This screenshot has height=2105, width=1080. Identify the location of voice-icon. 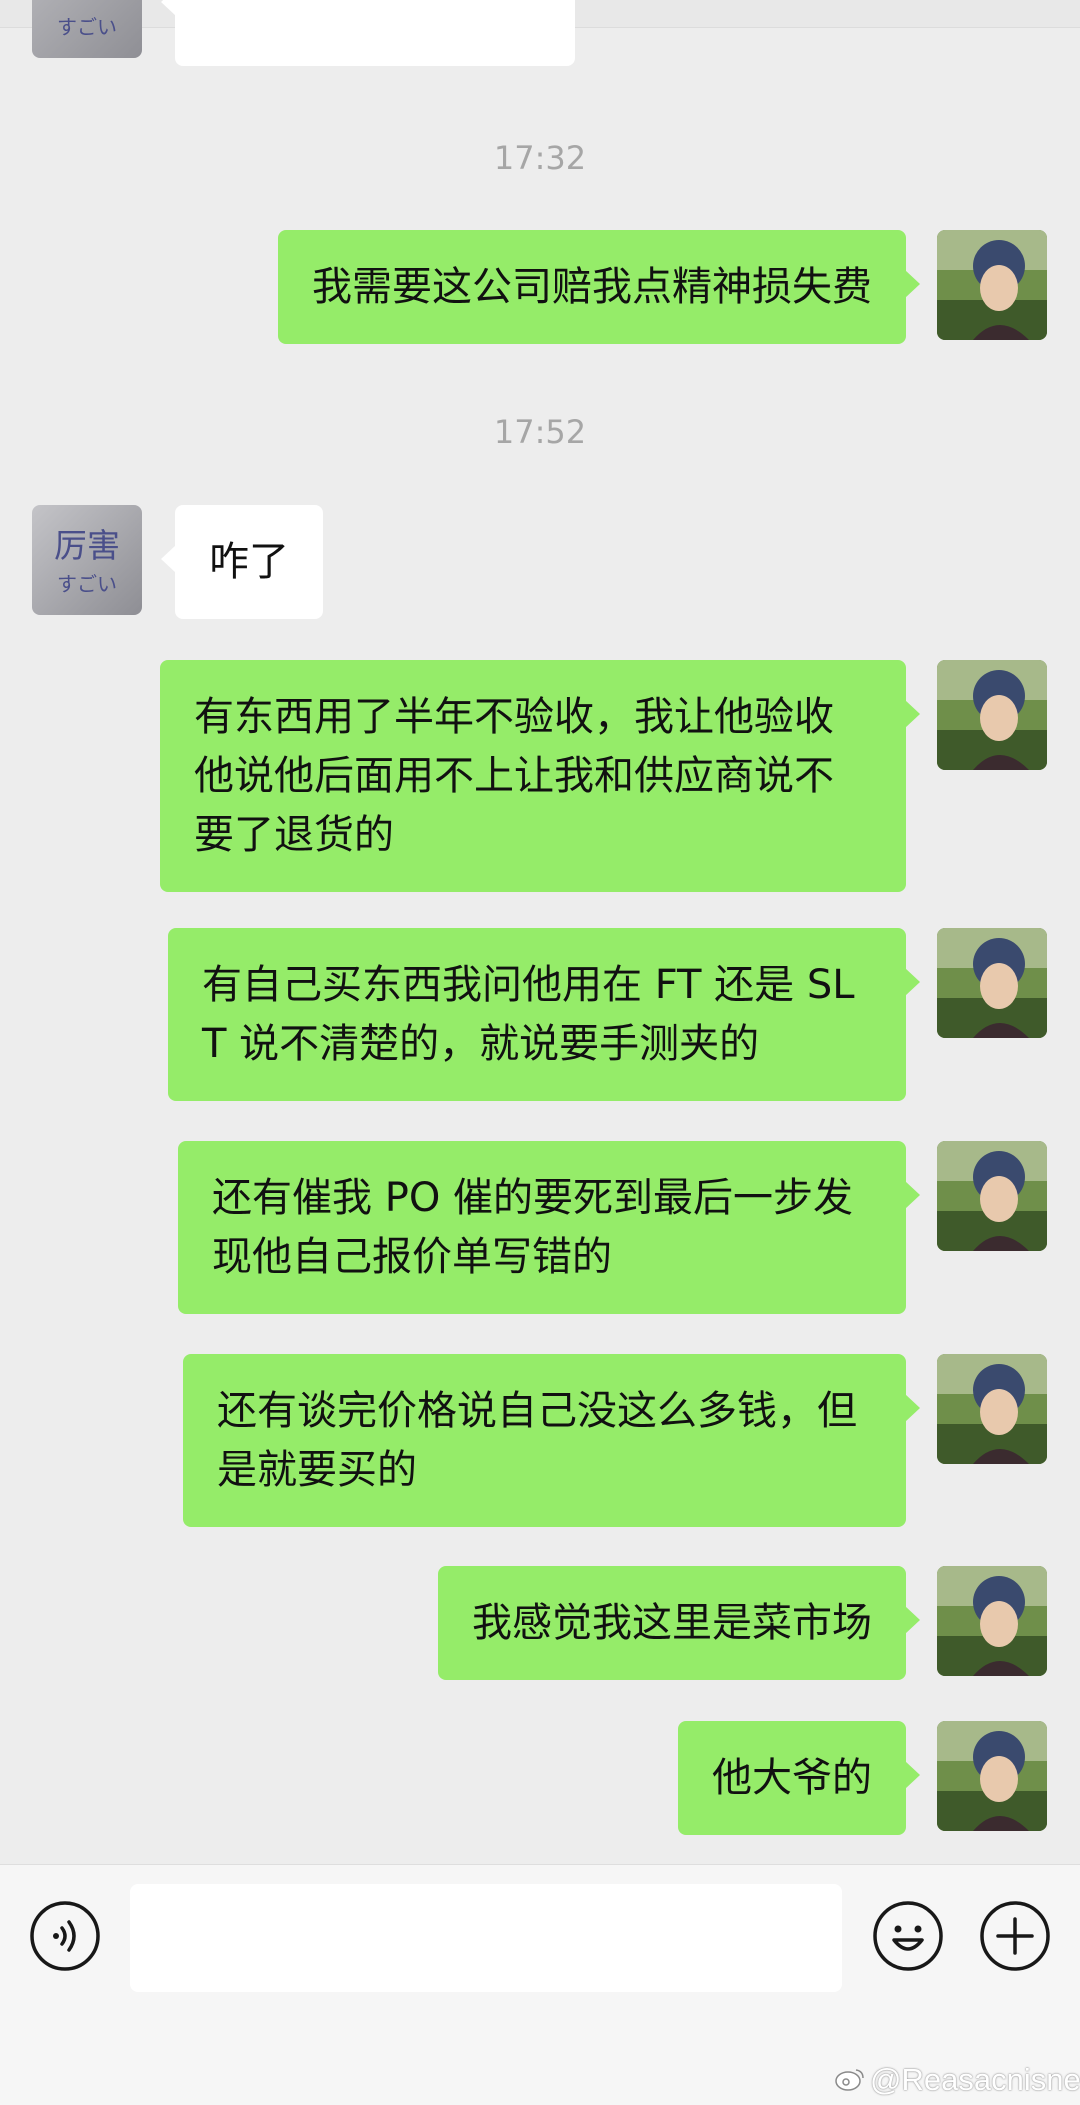
(65, 1936).